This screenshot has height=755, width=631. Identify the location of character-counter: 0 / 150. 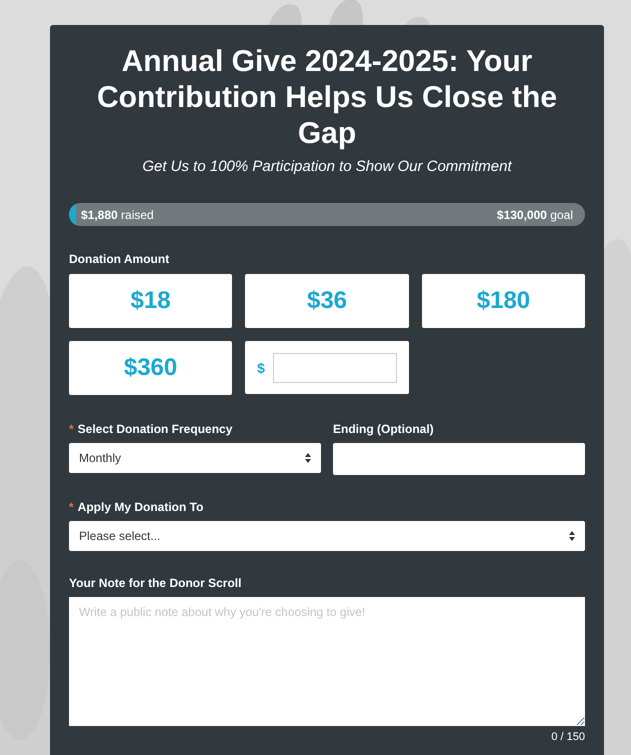
(567, 737).